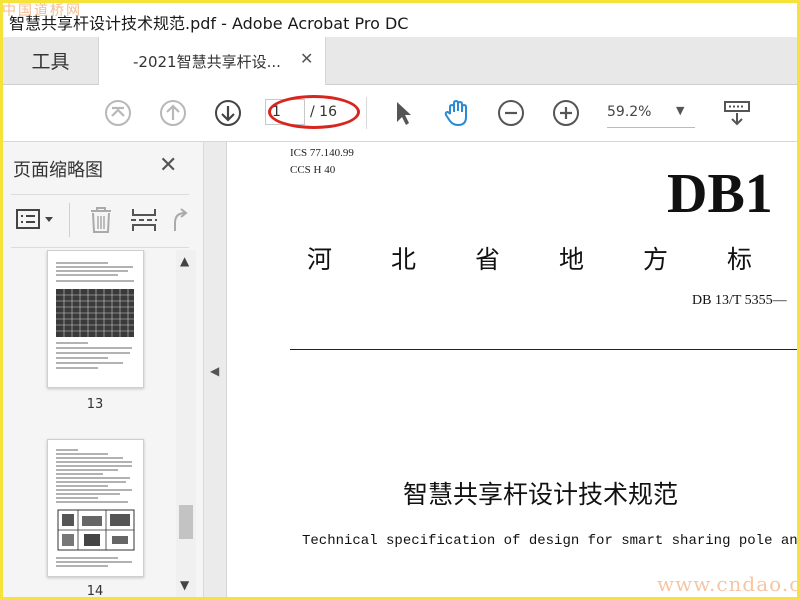 Image resolution: width=800 pixels, height=600 pixels. What do you see at coordinates (69, 220) in the screenshot?
I see `panel-divider` at bounding box center [69, 220].